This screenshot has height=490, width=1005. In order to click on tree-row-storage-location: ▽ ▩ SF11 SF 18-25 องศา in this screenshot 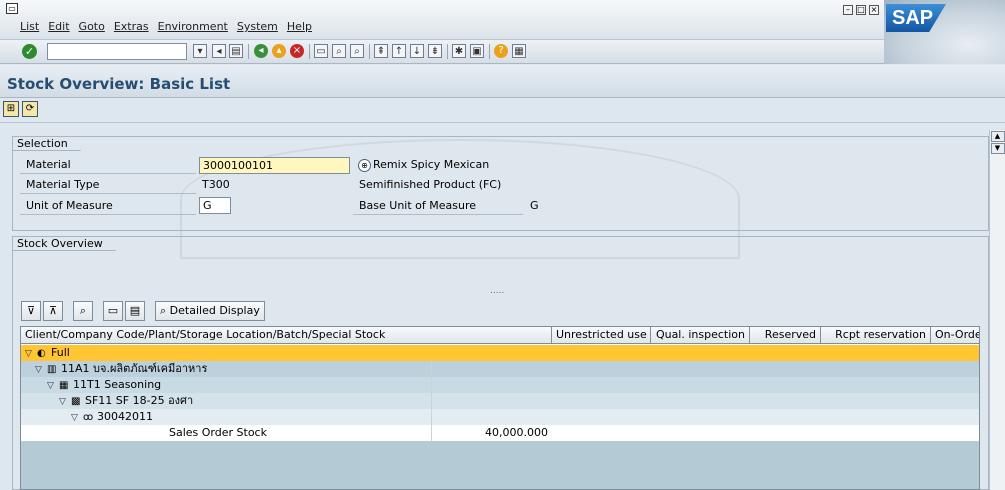, I will do `click(500, 401)`.